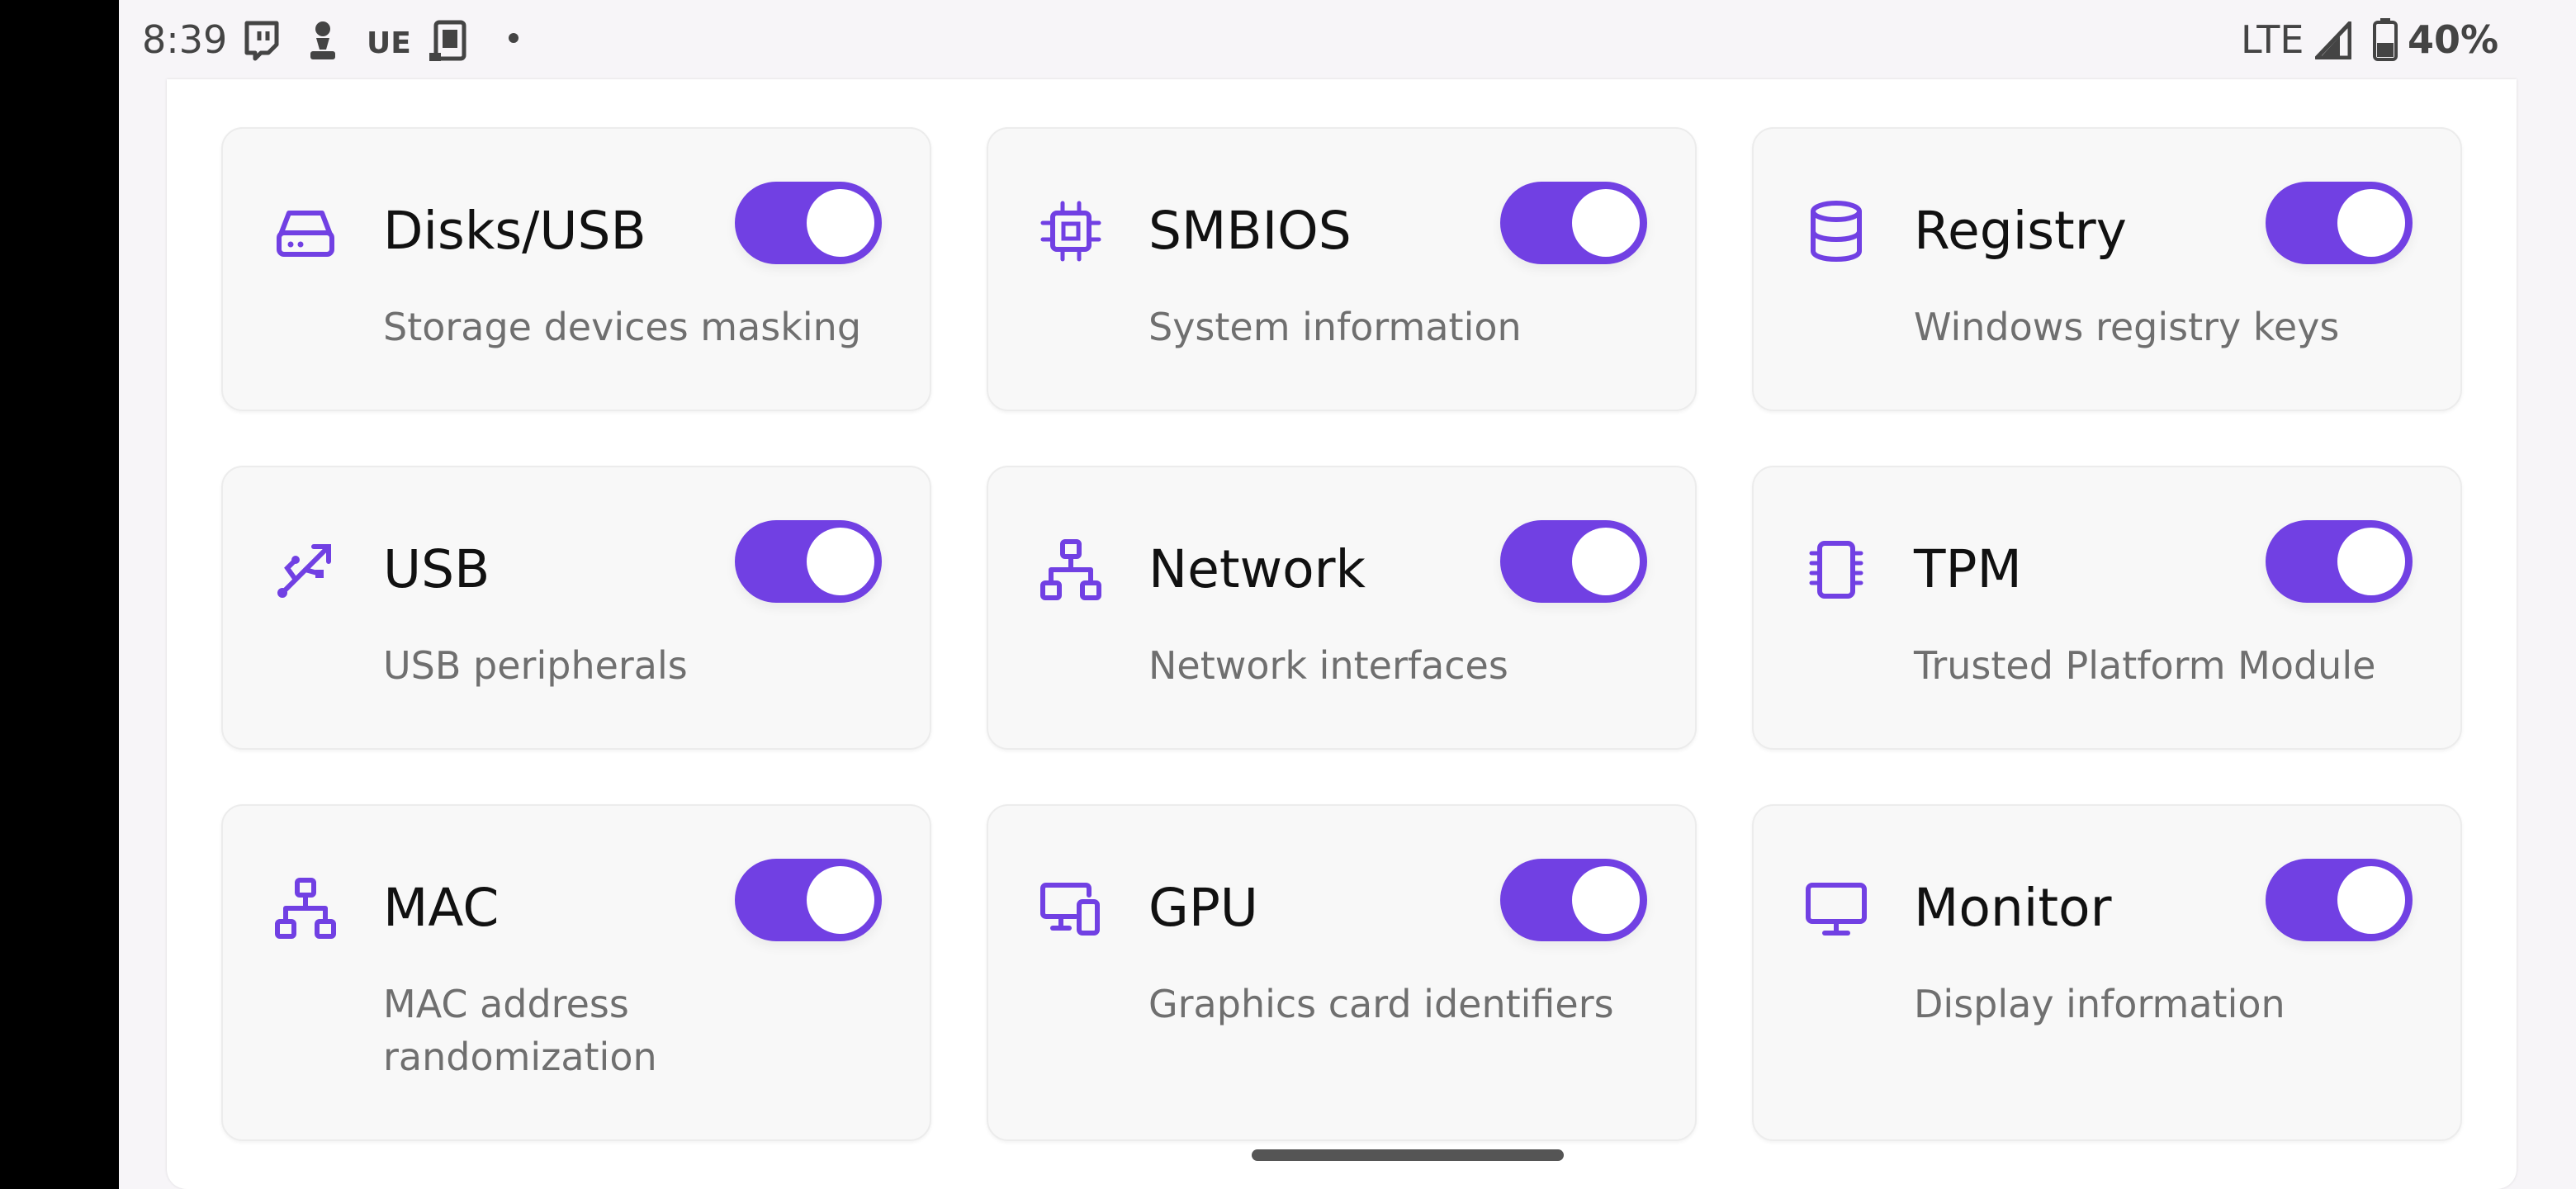 The width and height of the screenshot is (2576, 1189). I want to click on twitch-icon, so click(261, 41).